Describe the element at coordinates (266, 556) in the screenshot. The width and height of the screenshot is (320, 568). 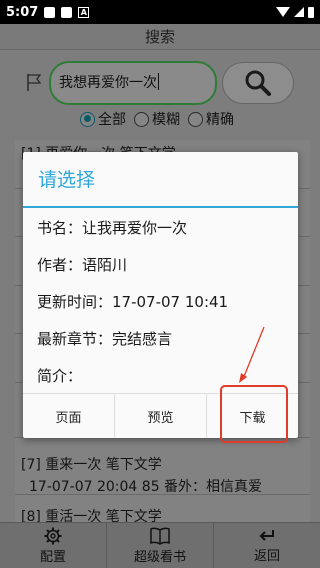
I see `nav-back-label: 返回` at that location.